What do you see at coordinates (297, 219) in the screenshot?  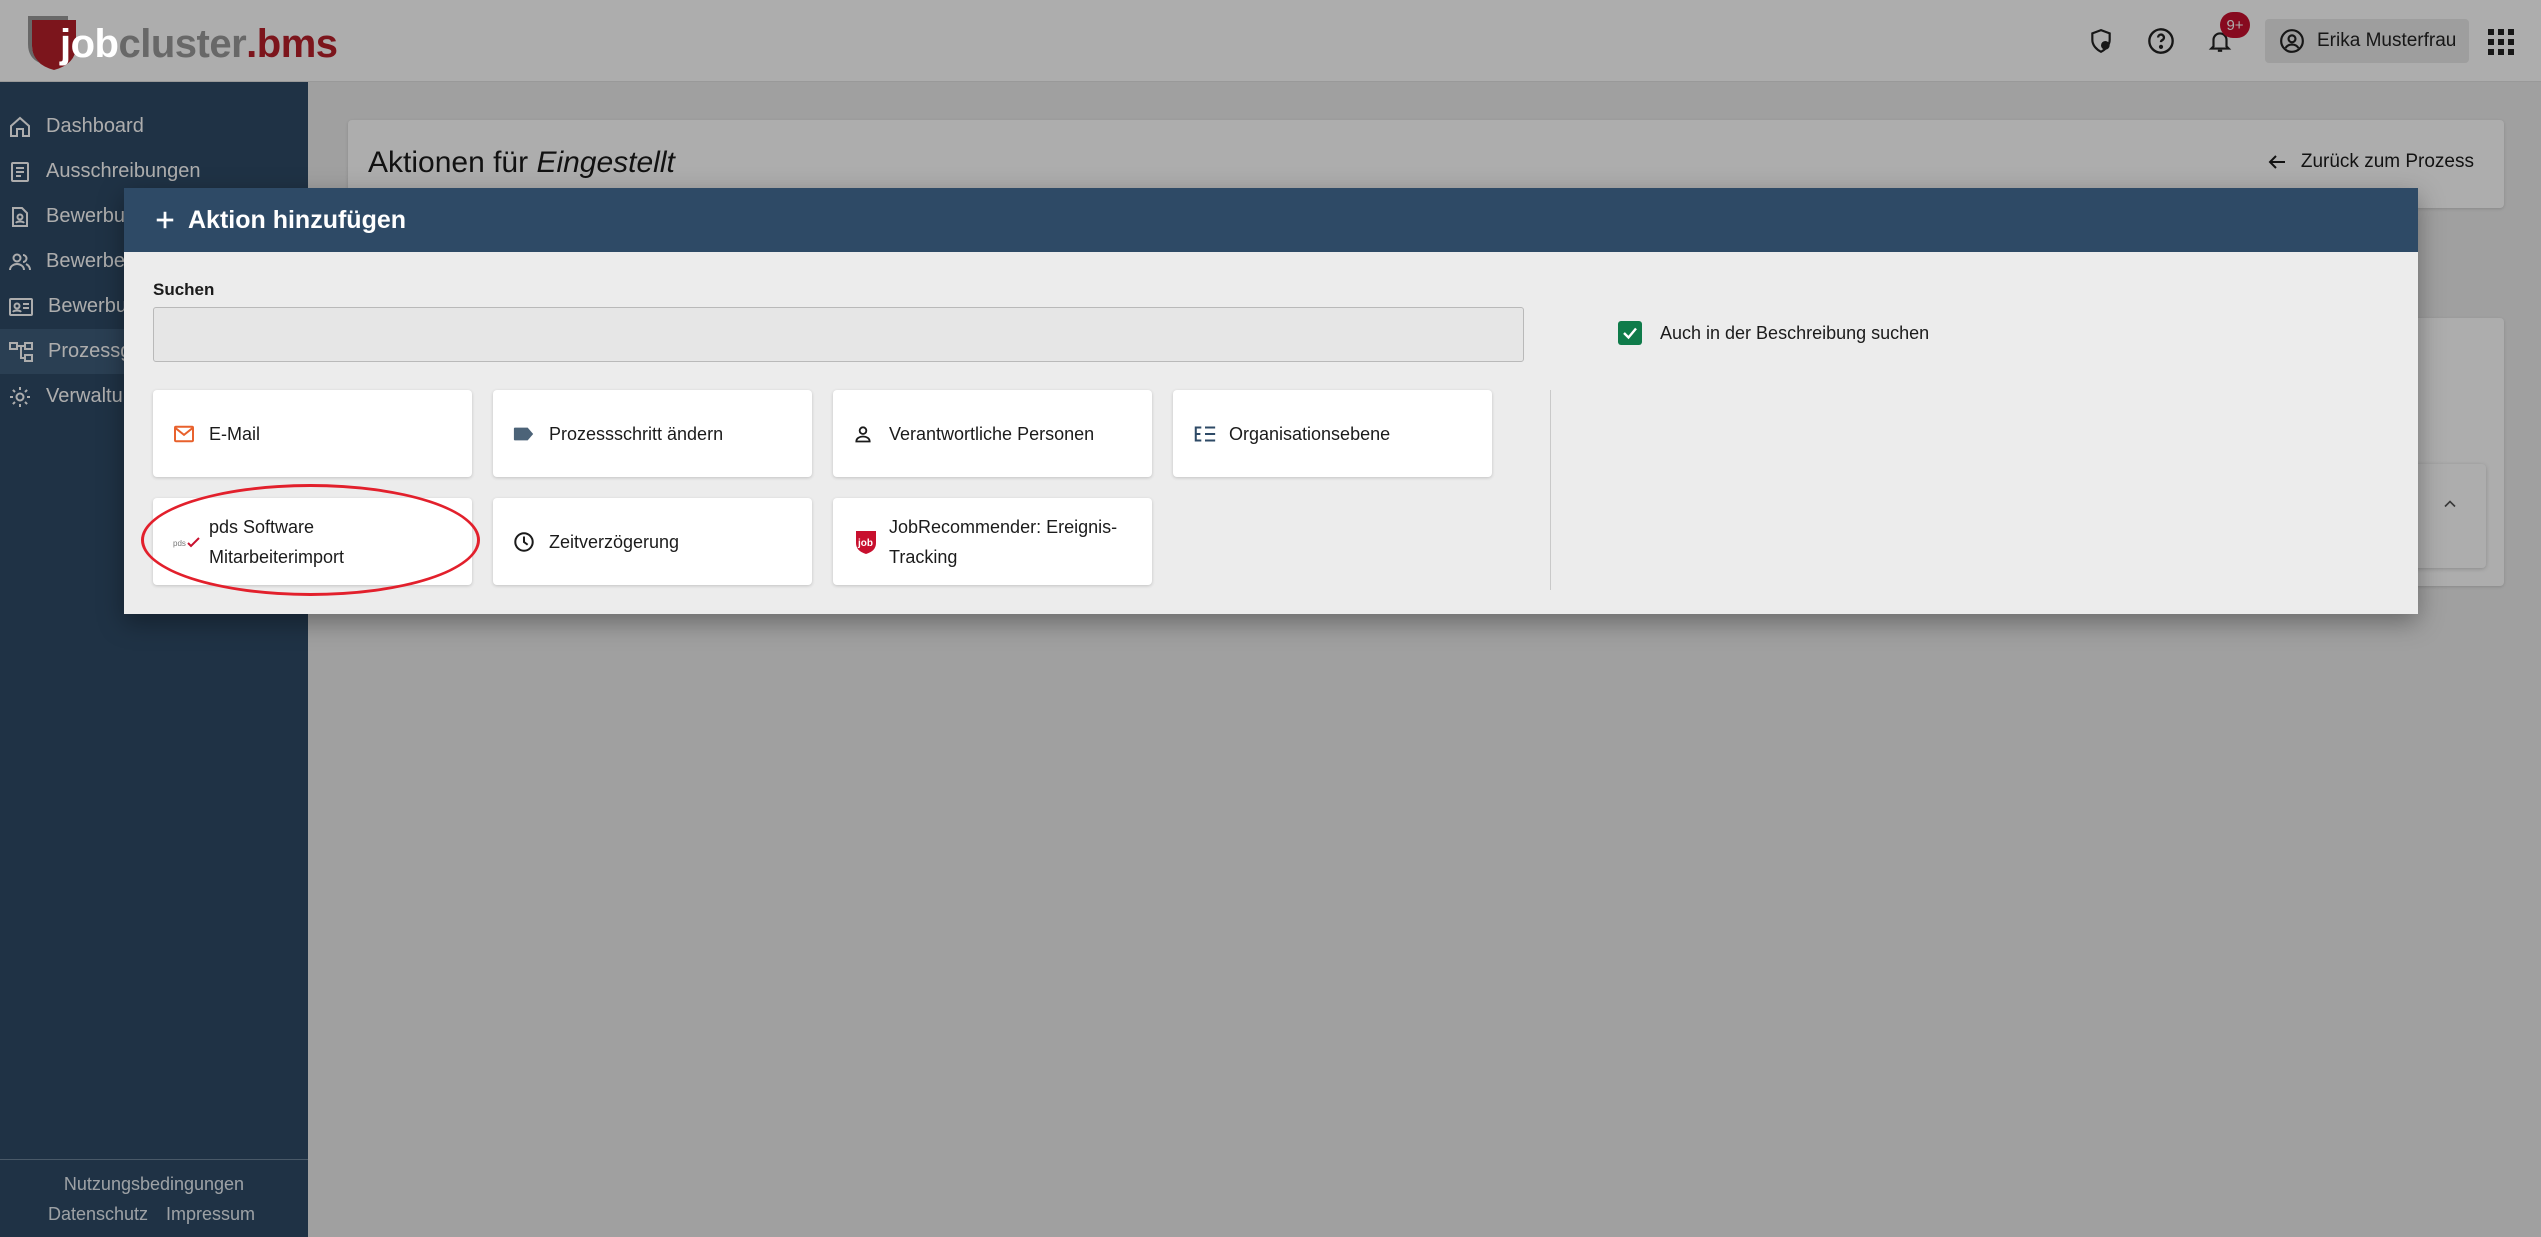 I see `dialog-title: Aktion hinzufügen` at bounding box center [297, 219].